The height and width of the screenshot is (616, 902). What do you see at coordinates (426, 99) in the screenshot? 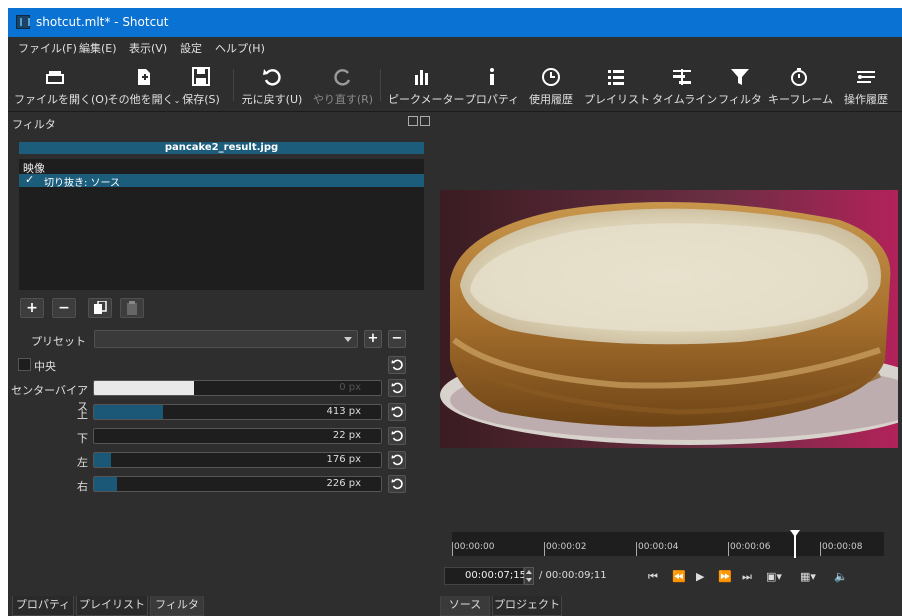
I see `peak-meter-label: ピークメーター` at bounding box center [426, 99].